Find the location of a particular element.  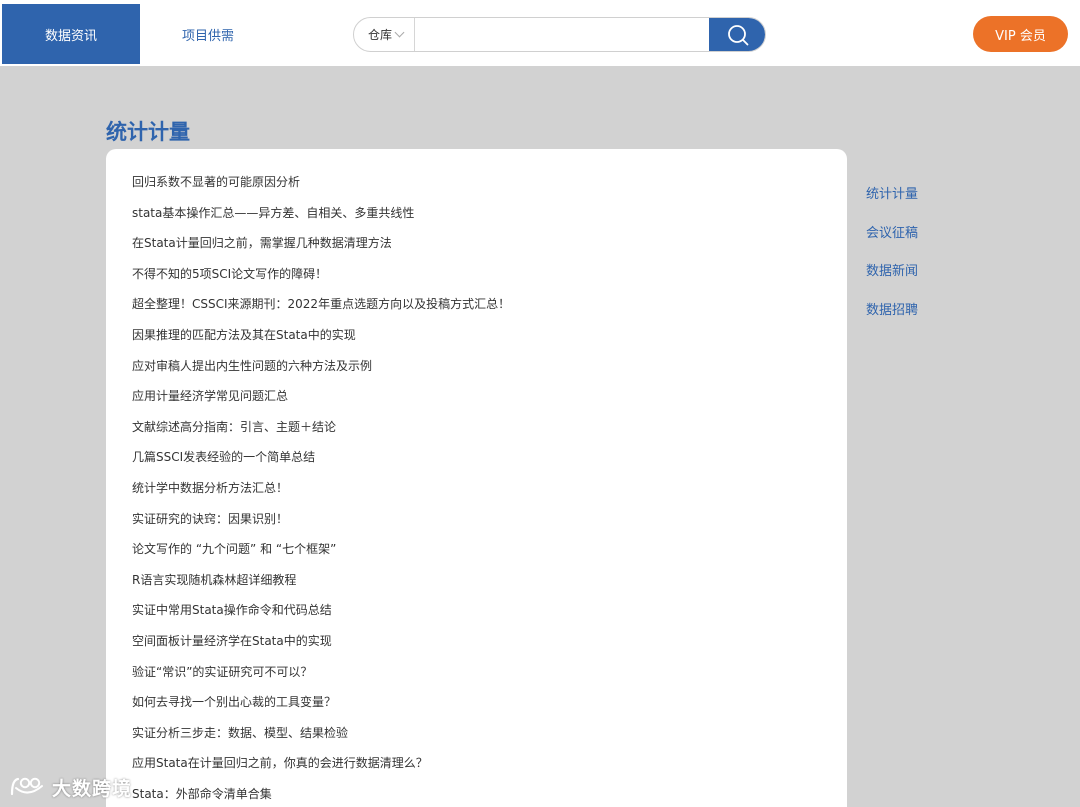

search-category-select: 仓库 is located at coordinates (384, 34).